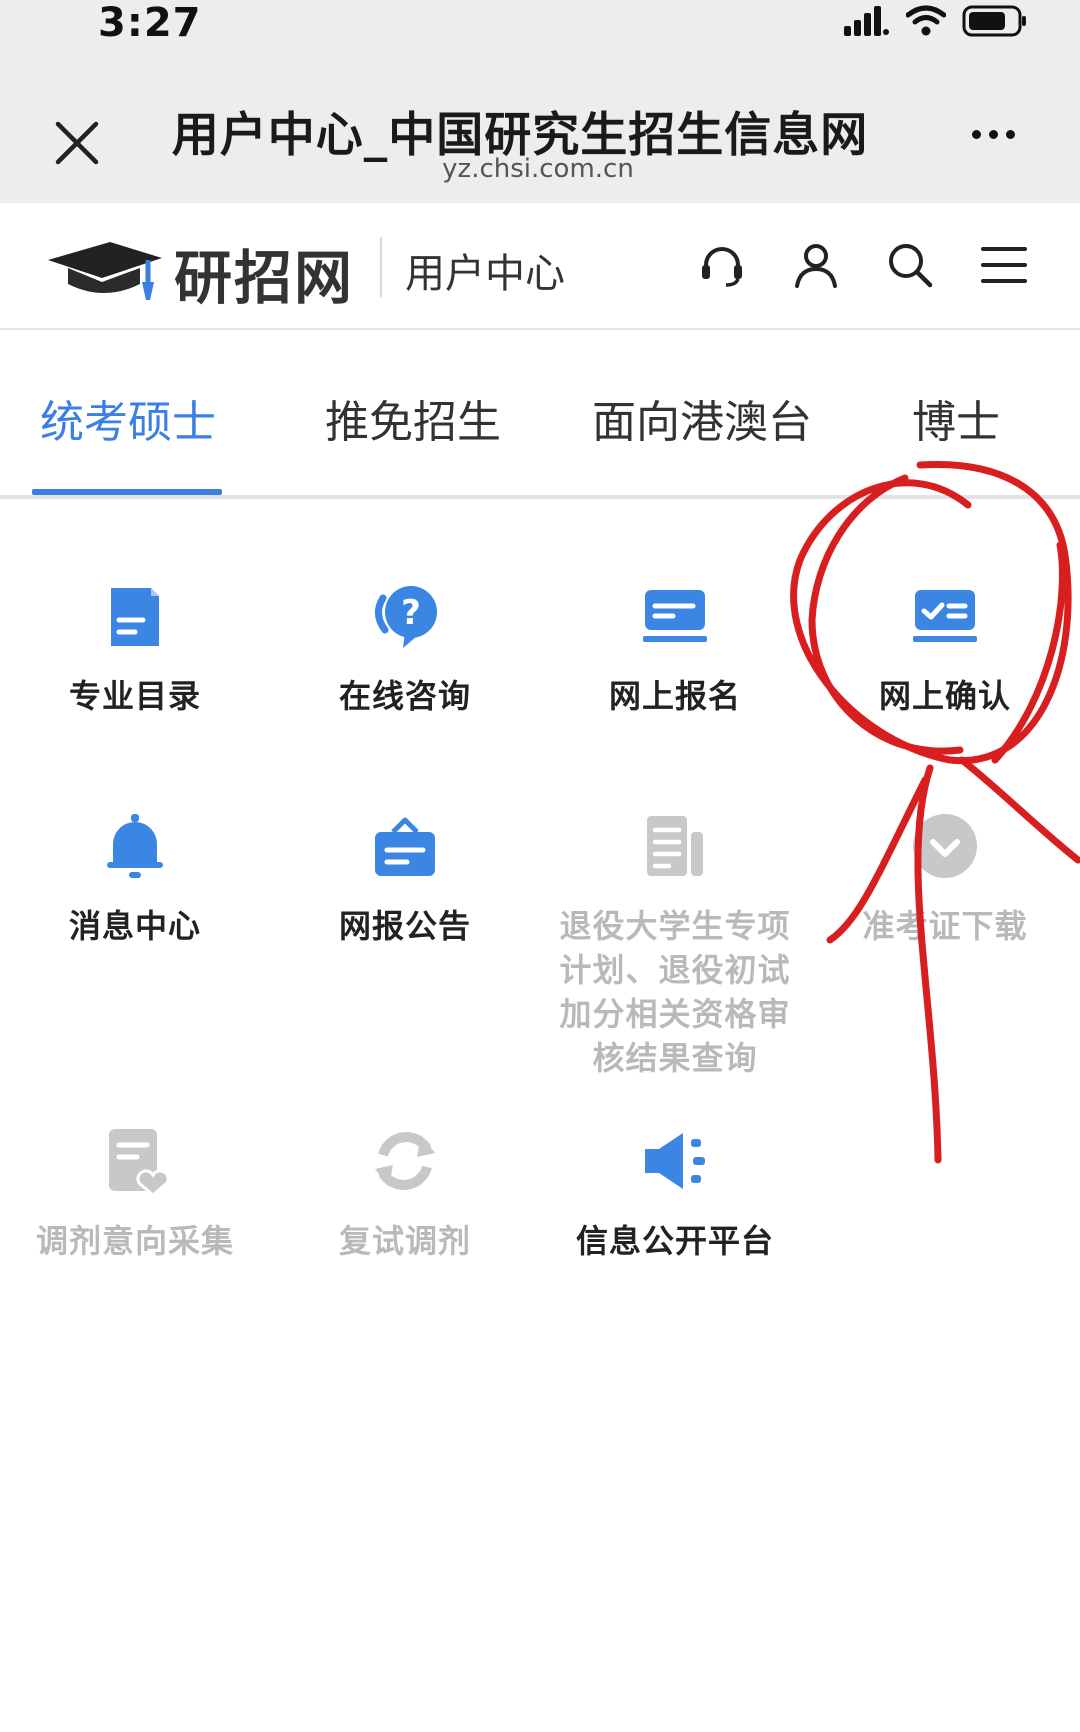 Image resolution: width=1080 pixels, height=1732 pixels. I want to click on grid-label: 消息中心, so click(134, 926).